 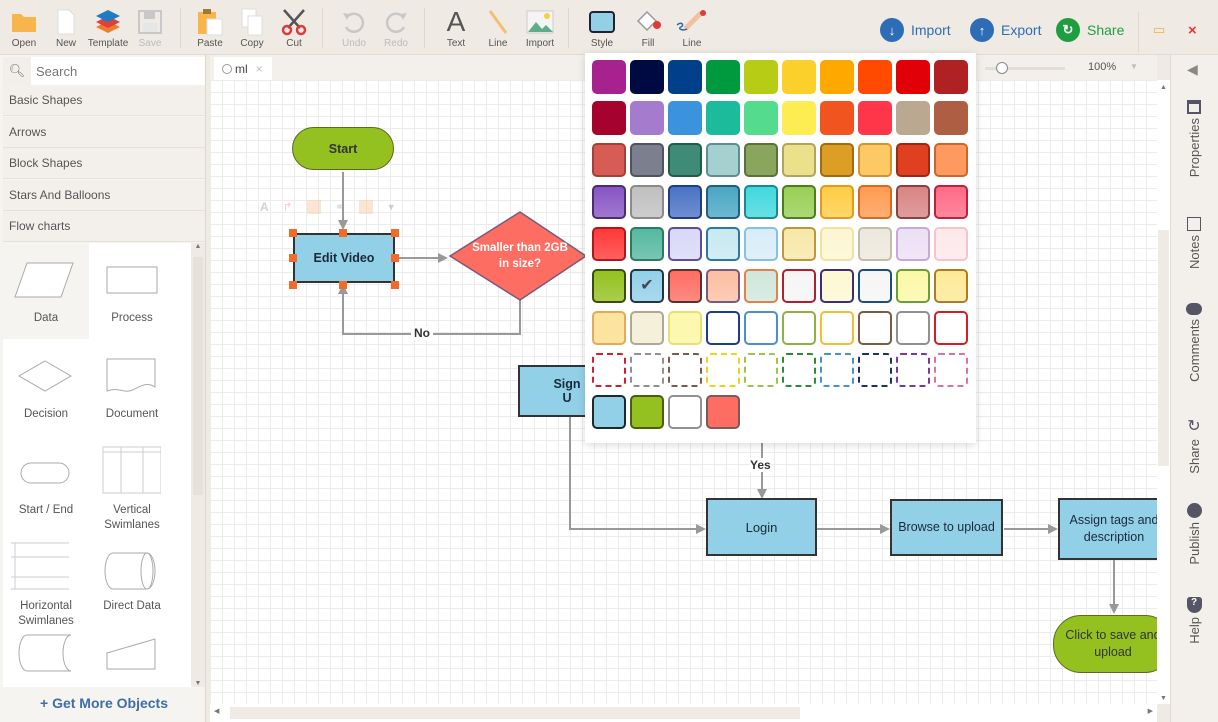 What do you see at coordinates (288, 207) in the screenshot?
I see `connector-icon: ↱` at bounding box center [288, 207].